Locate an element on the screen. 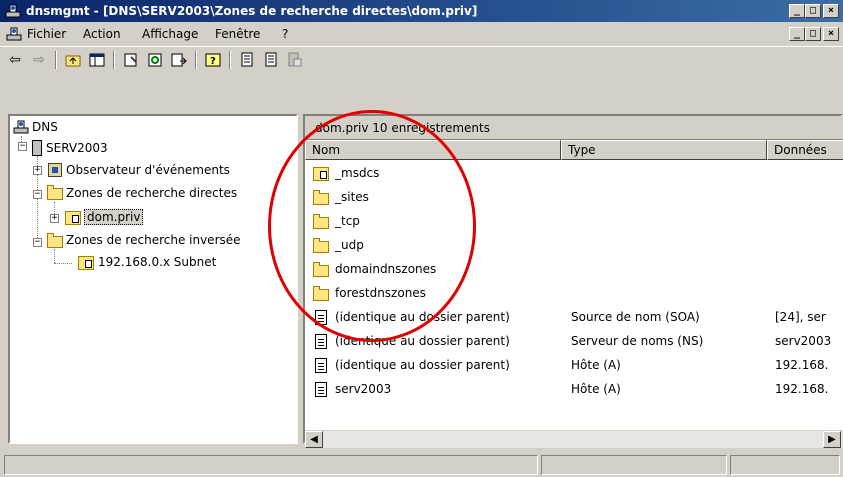 This screenshot has height=477, width=843. list-item: domaindnszones is located at coordinates (574, 270).